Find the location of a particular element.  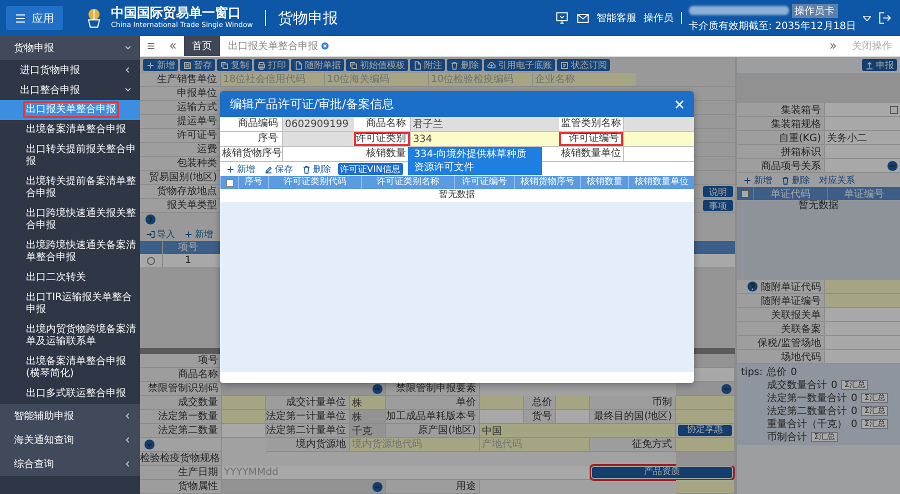

dropdown-option: 334-向境外提供林草种质资源许可文件 is located at coordinates (475, 161).